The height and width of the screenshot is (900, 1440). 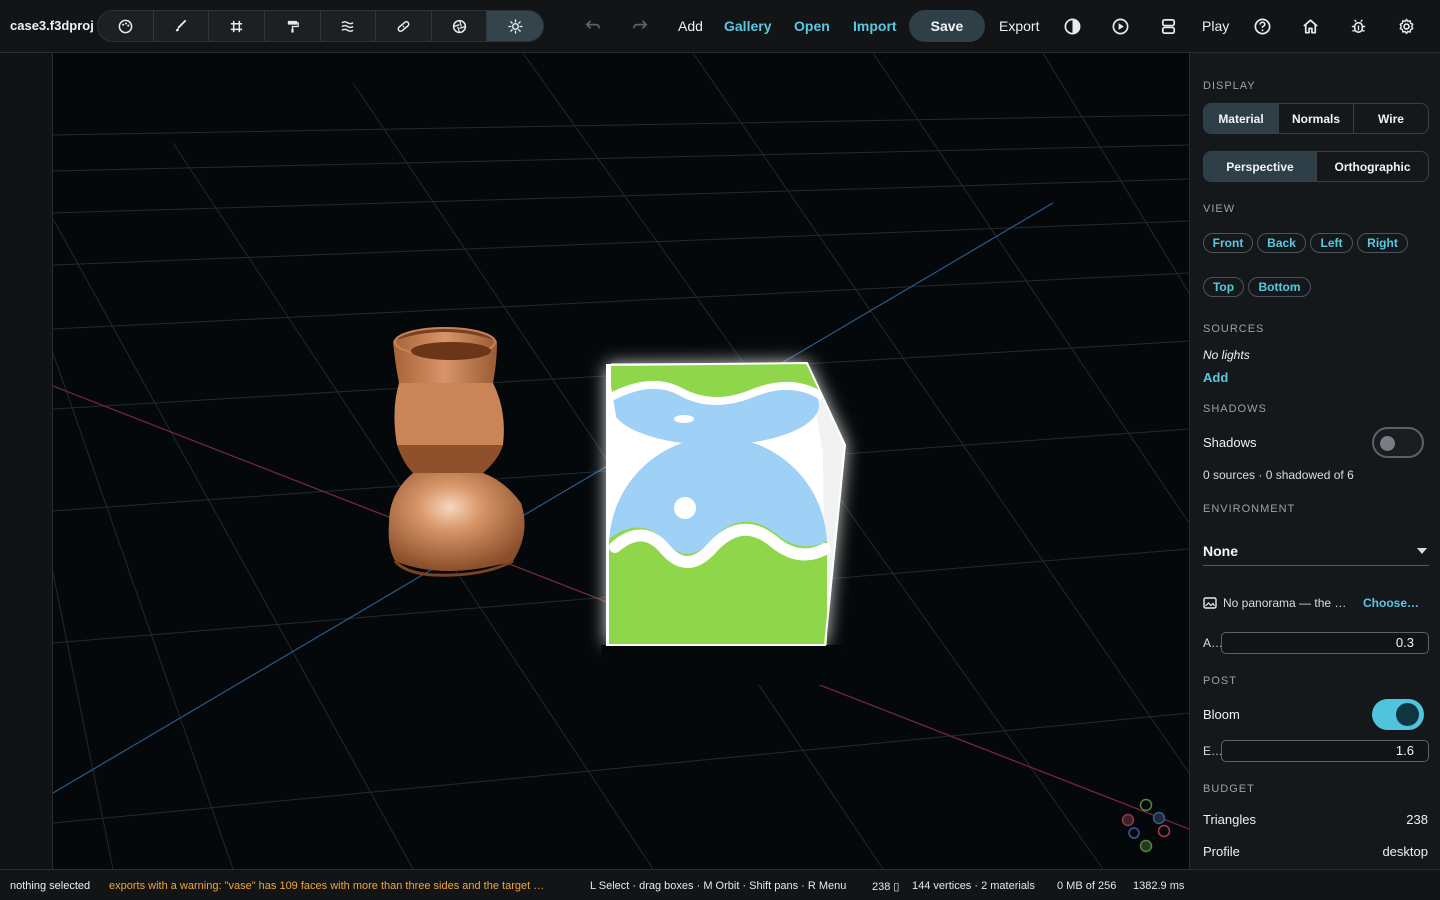 I want to click on triangle-count: 238 ▯, so click(x=886, y=887).